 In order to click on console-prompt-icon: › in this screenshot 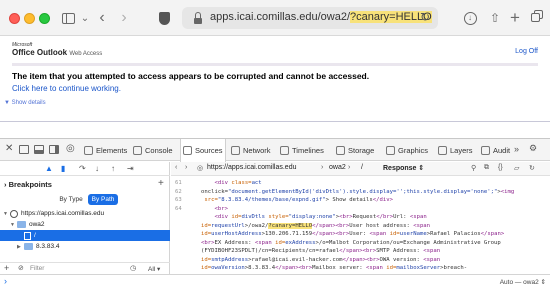, I will do `click(5, 281)`.